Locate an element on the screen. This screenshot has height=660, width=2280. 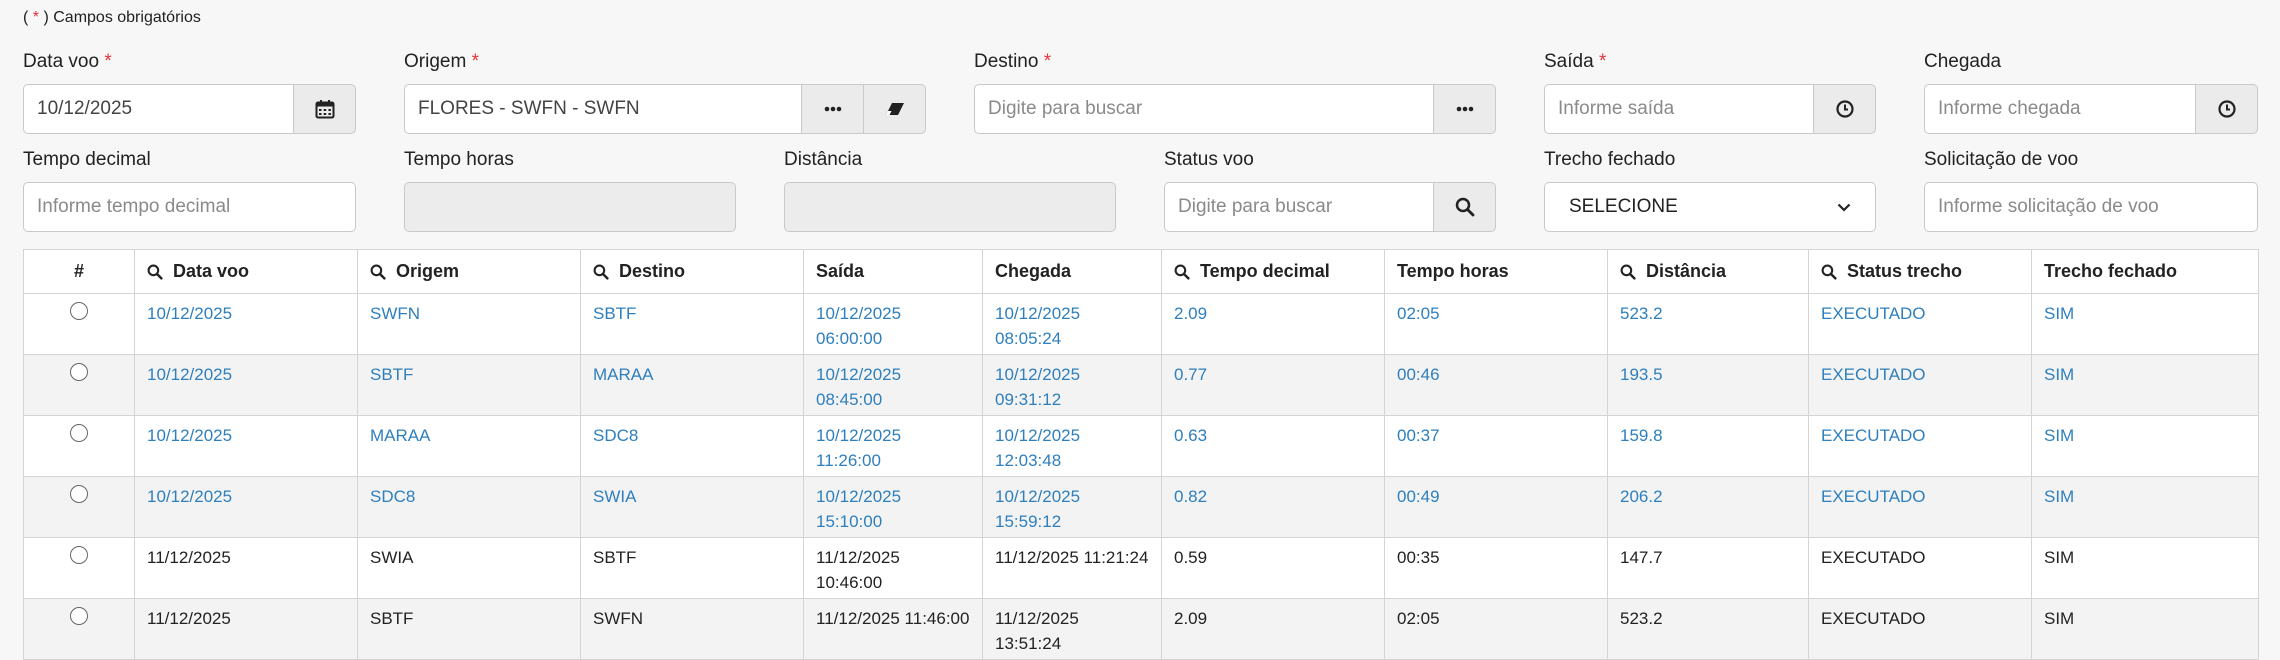
cell-origem: SWIA is located at coordinates (469, 568).